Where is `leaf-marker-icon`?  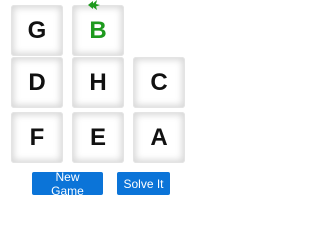
leaf-marker-icon is located at coordinates (94, 5).